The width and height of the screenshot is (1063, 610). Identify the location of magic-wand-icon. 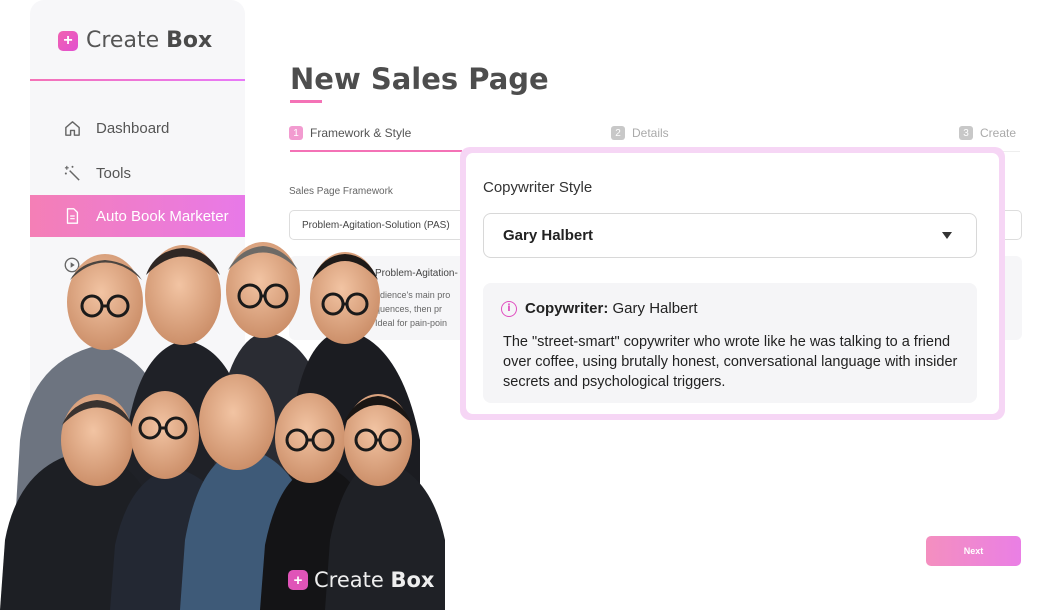
(72, 173).